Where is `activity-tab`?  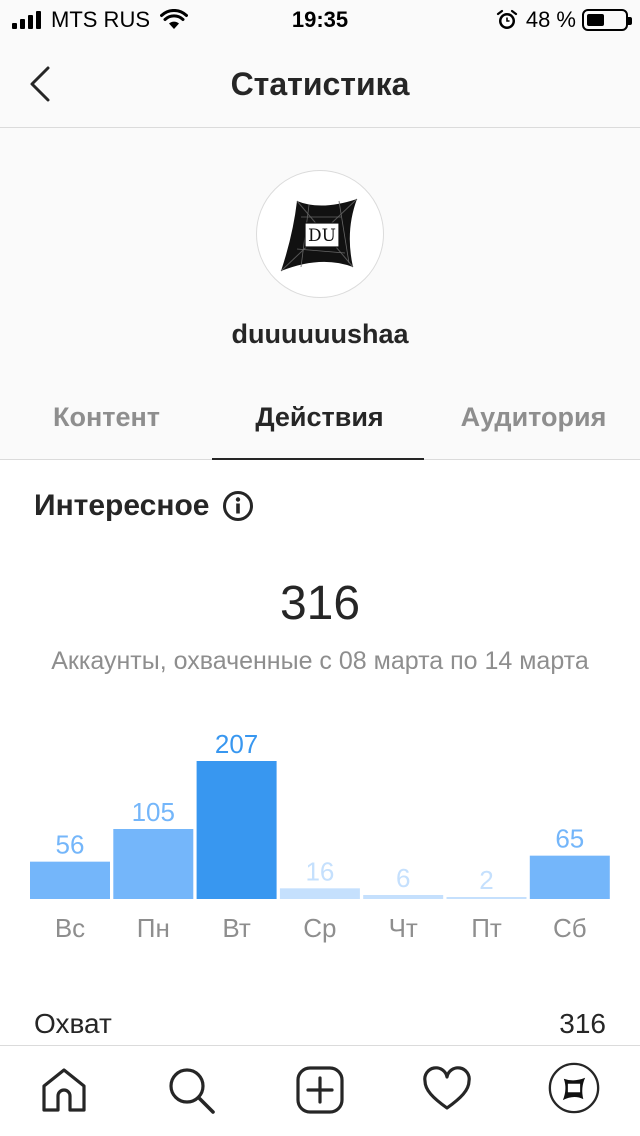 activity-tab is located at coordinates (447, 1090).